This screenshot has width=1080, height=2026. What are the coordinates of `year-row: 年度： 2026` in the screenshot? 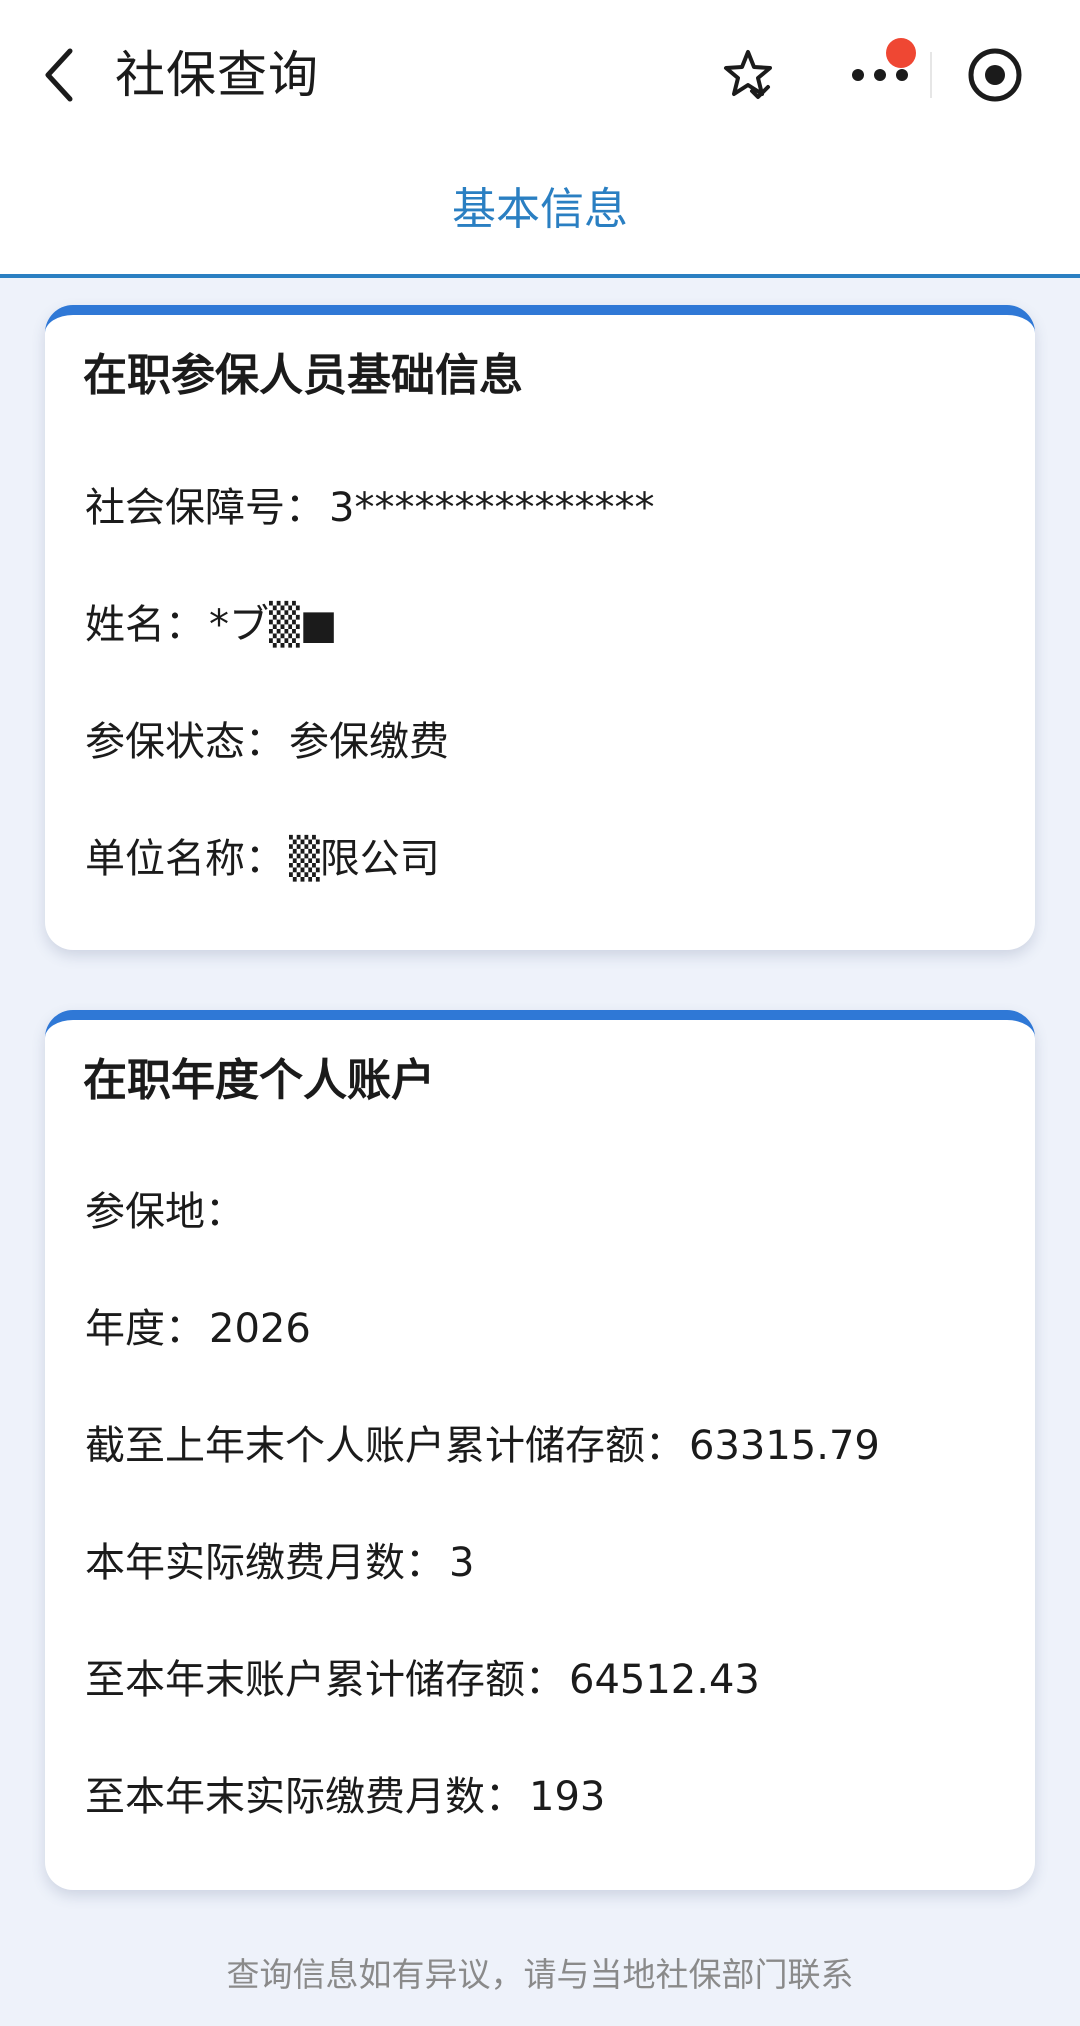 It's located at (198, 1329).